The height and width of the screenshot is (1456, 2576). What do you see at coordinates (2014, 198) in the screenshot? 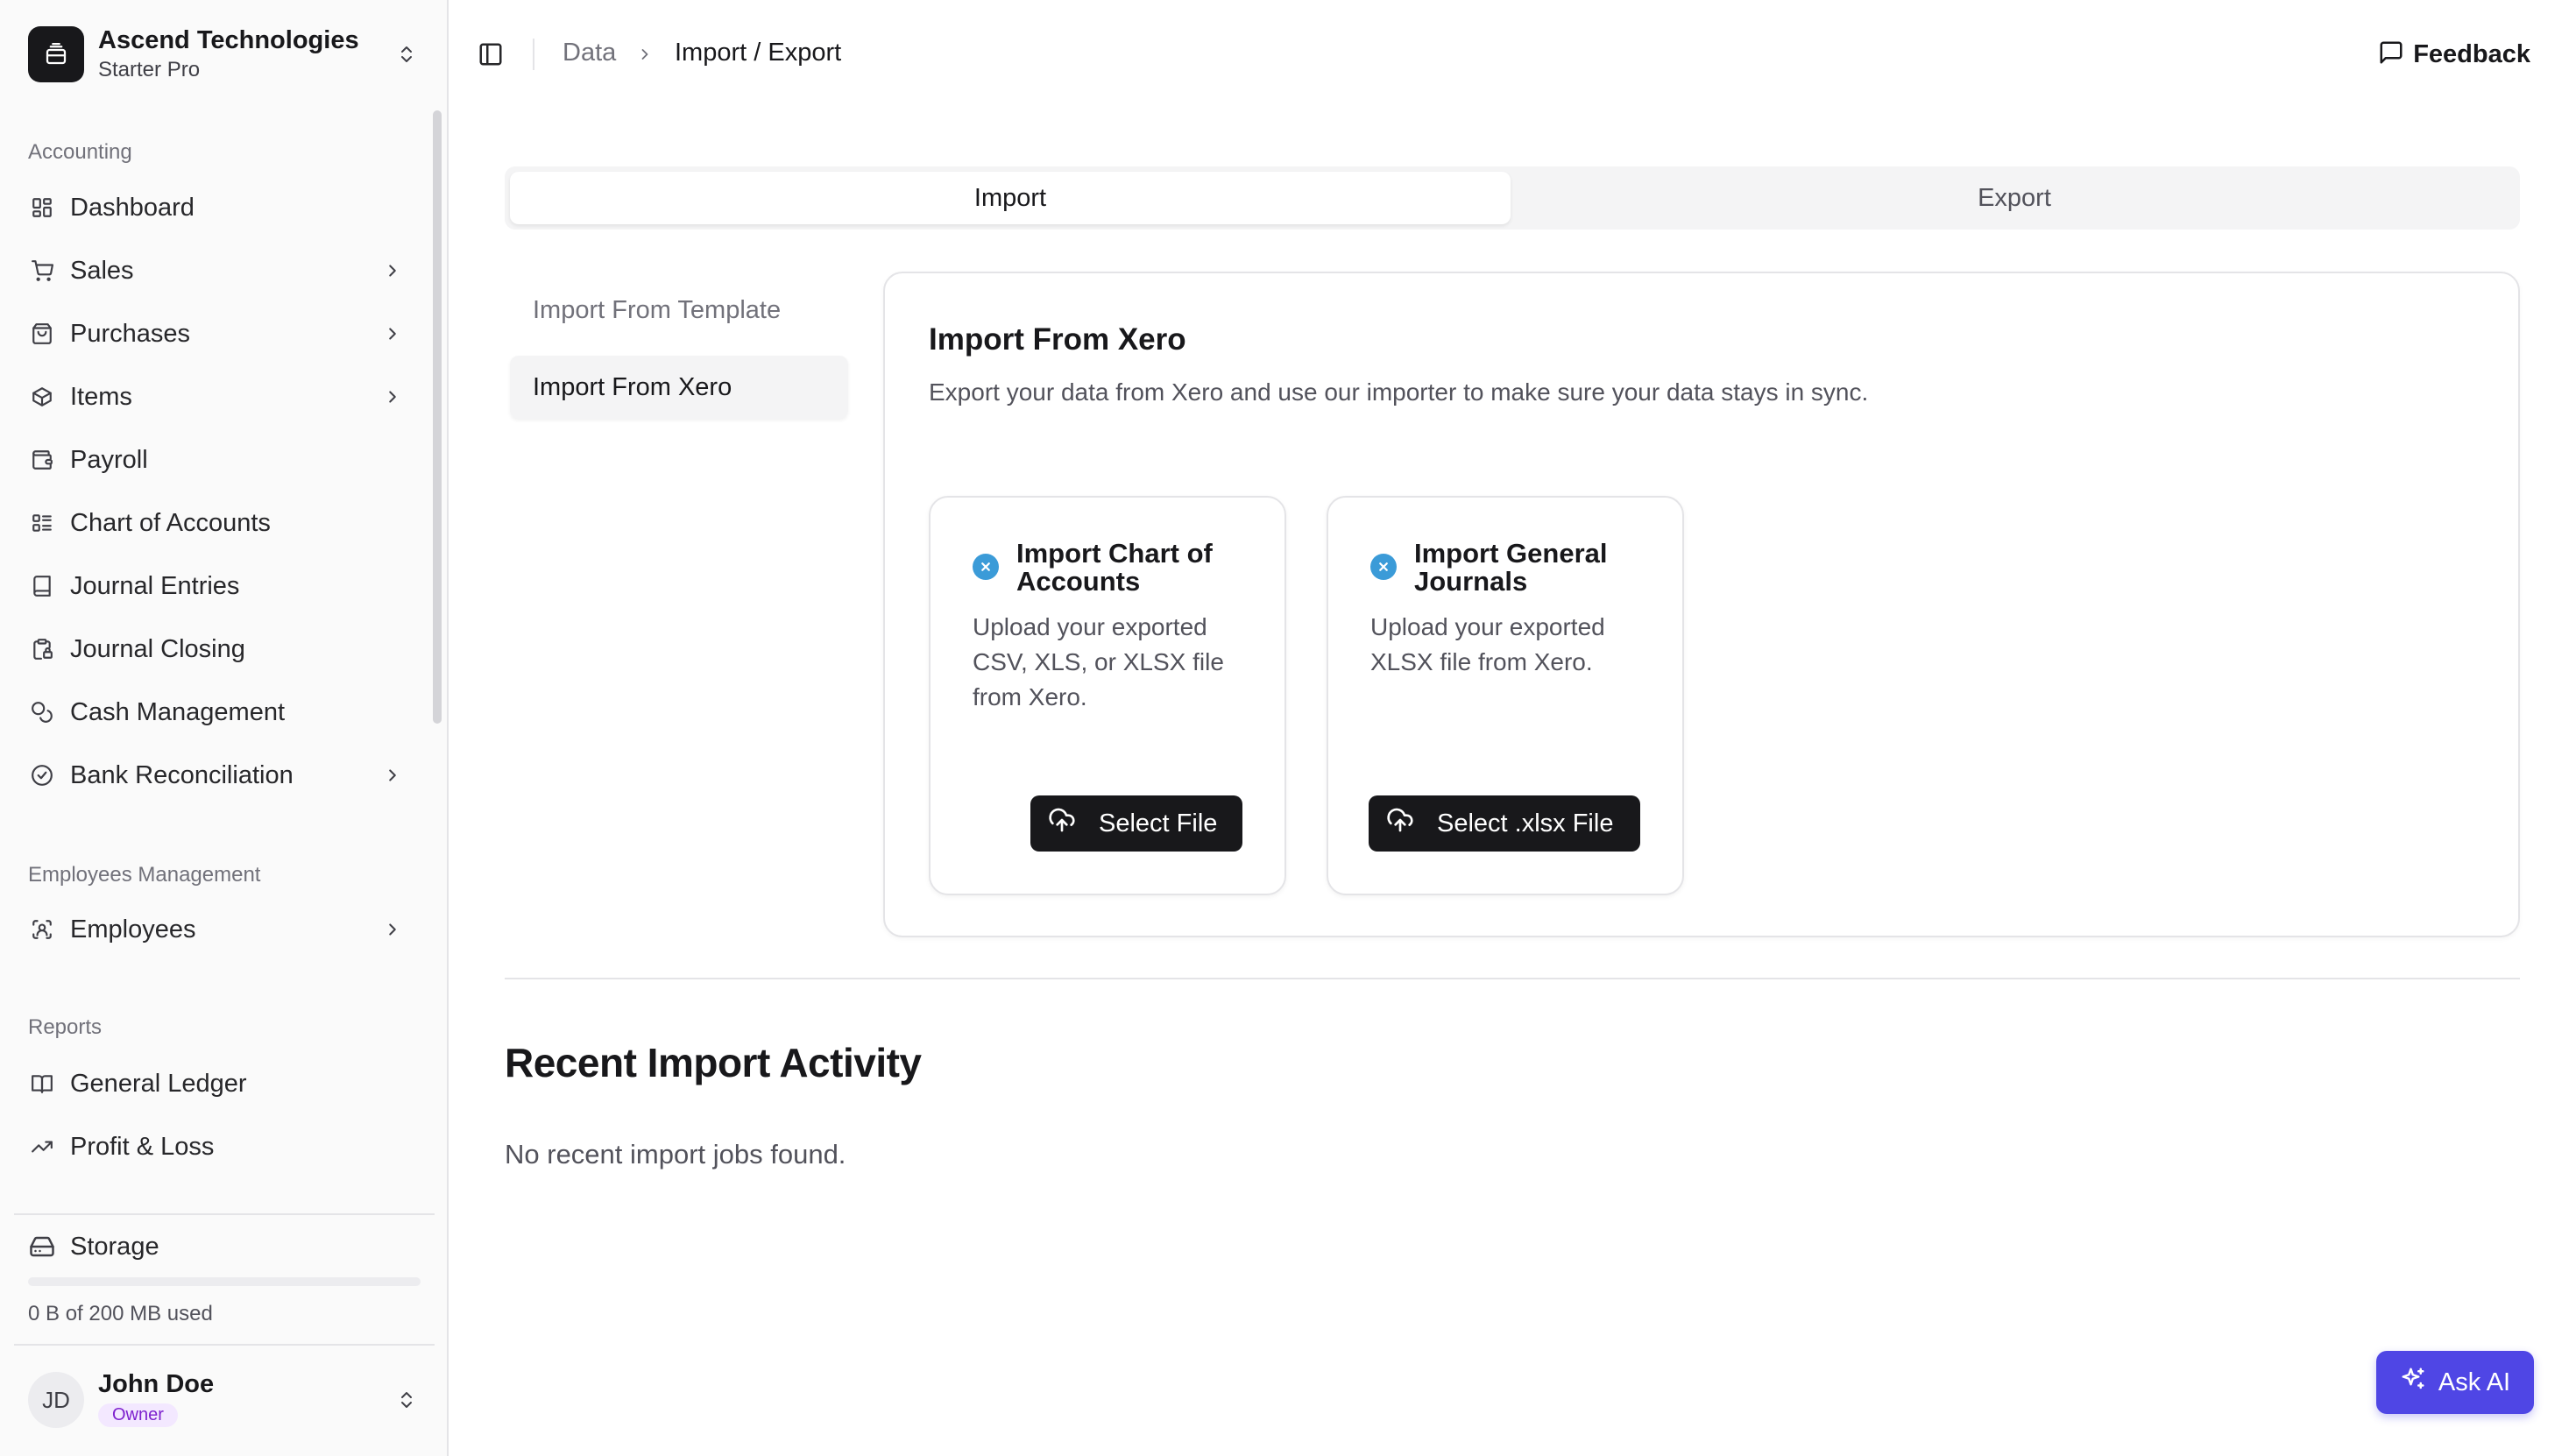
I see `tab-export: Export` at bounding box center [2014, 198].